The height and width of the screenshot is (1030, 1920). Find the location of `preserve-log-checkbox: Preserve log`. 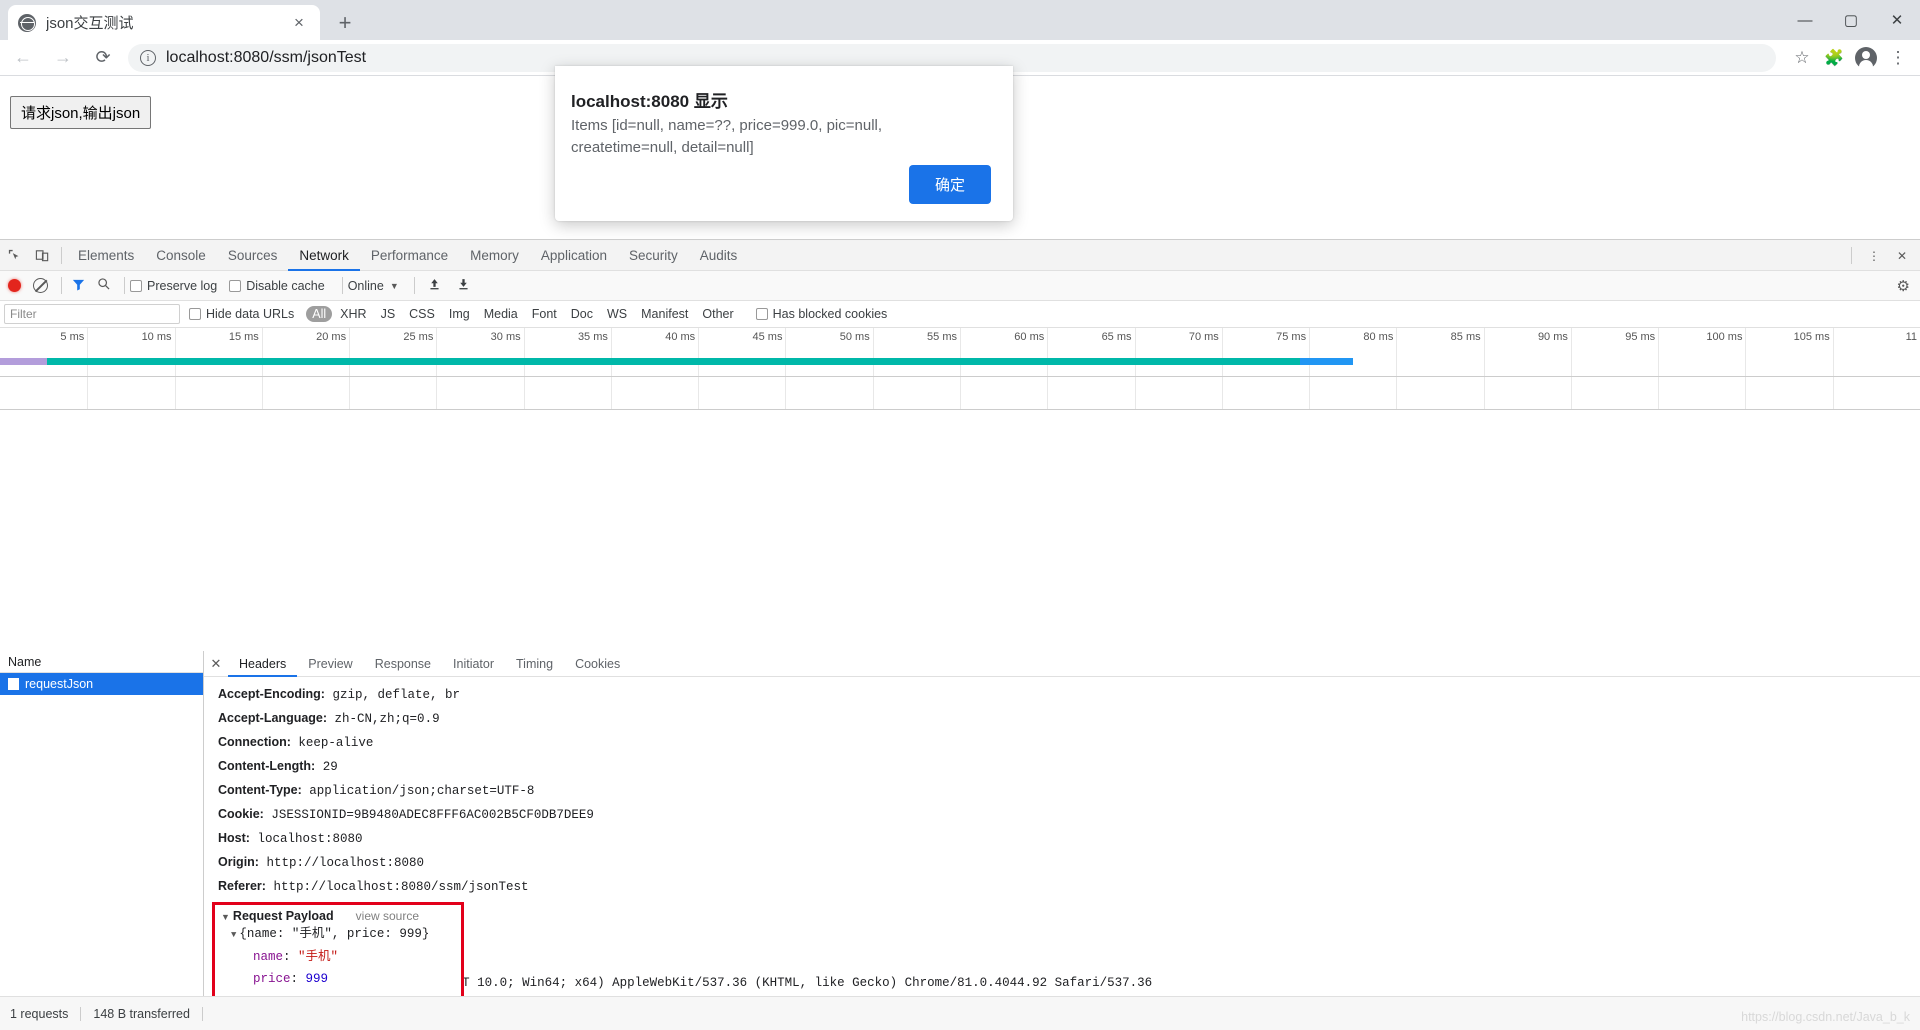

preserve-log-checkbox: Preserve log is located at coordinates (173, 286).